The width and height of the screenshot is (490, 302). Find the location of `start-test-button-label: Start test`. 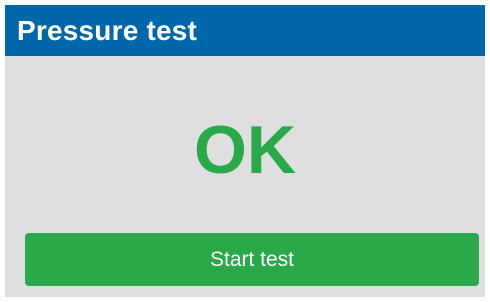

start-test-button-label: Start test is located at coordinates (252, 259).